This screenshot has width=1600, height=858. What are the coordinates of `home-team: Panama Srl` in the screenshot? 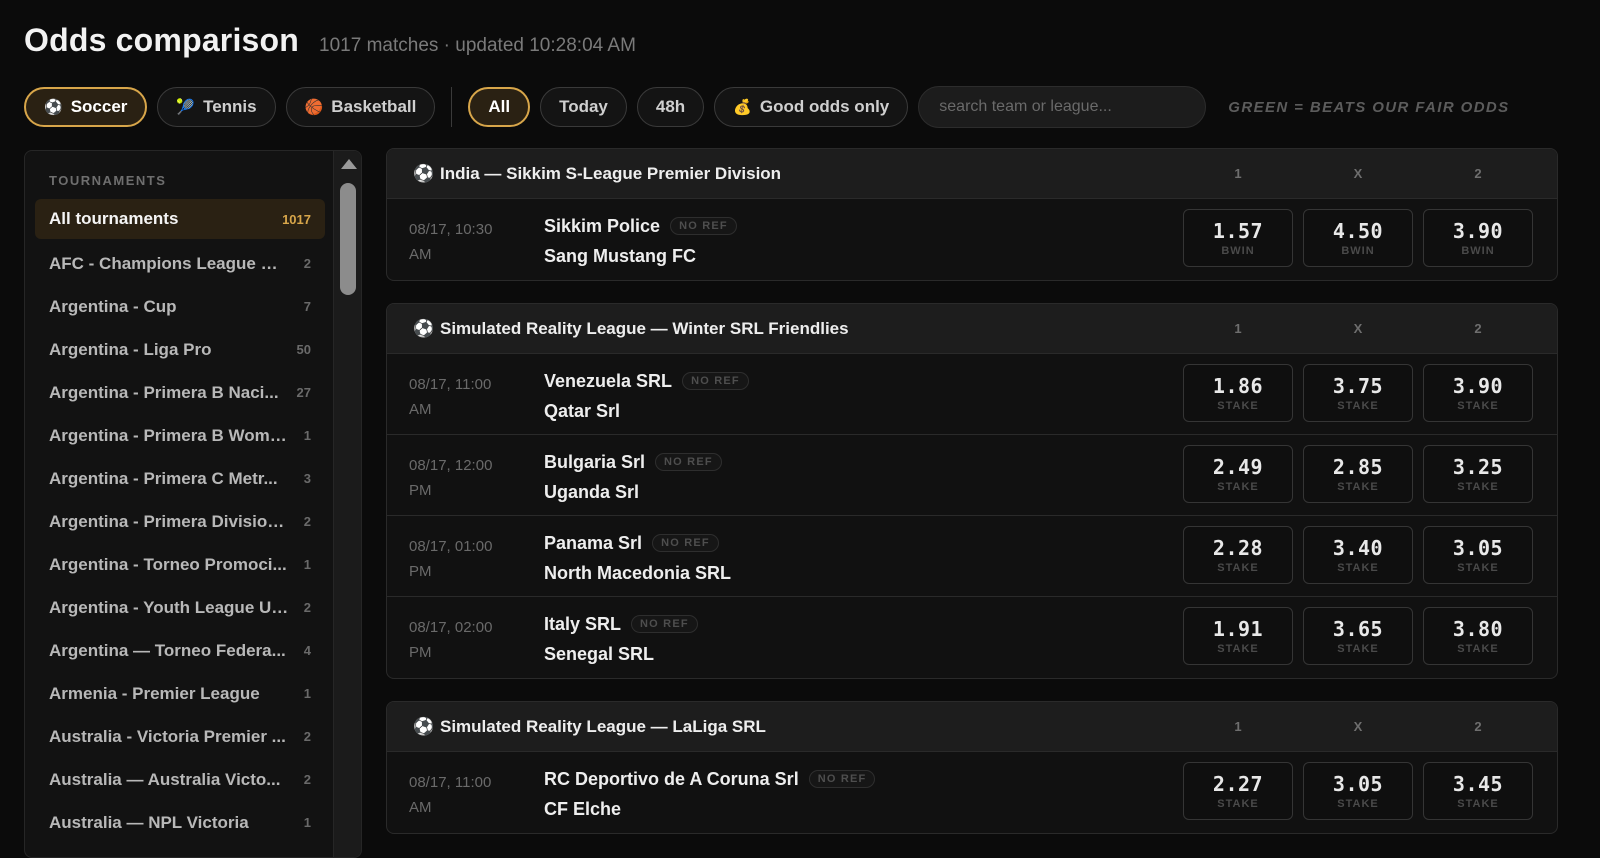 It's located at (593, 542).